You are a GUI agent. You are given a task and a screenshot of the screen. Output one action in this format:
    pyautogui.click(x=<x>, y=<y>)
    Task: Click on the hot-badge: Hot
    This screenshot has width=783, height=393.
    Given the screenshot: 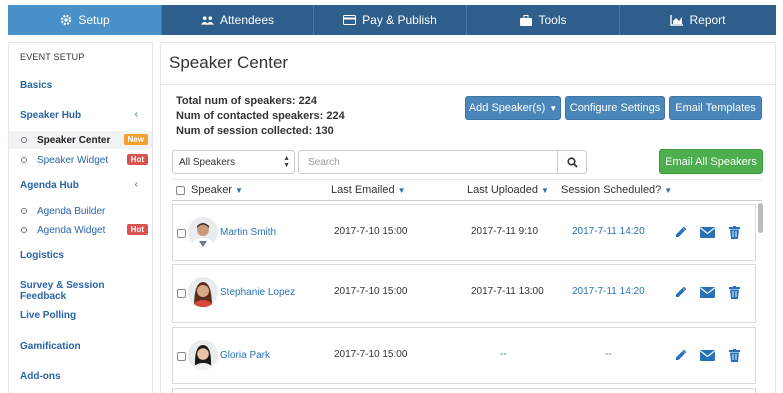 What is the action you would take?
    pyautogui.click(x=137, y=229)
    